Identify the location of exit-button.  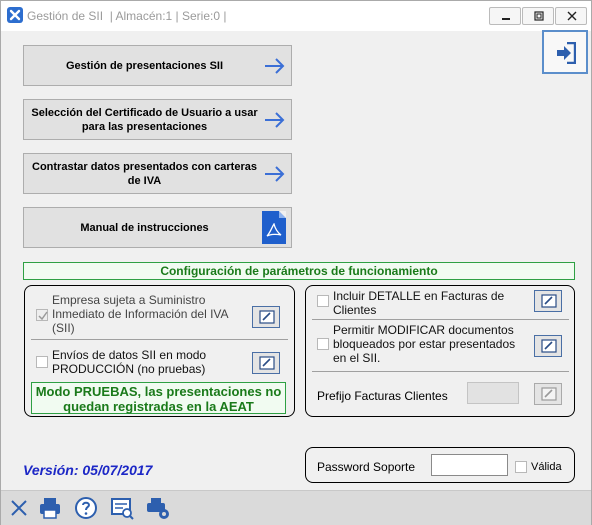
(565, 52).